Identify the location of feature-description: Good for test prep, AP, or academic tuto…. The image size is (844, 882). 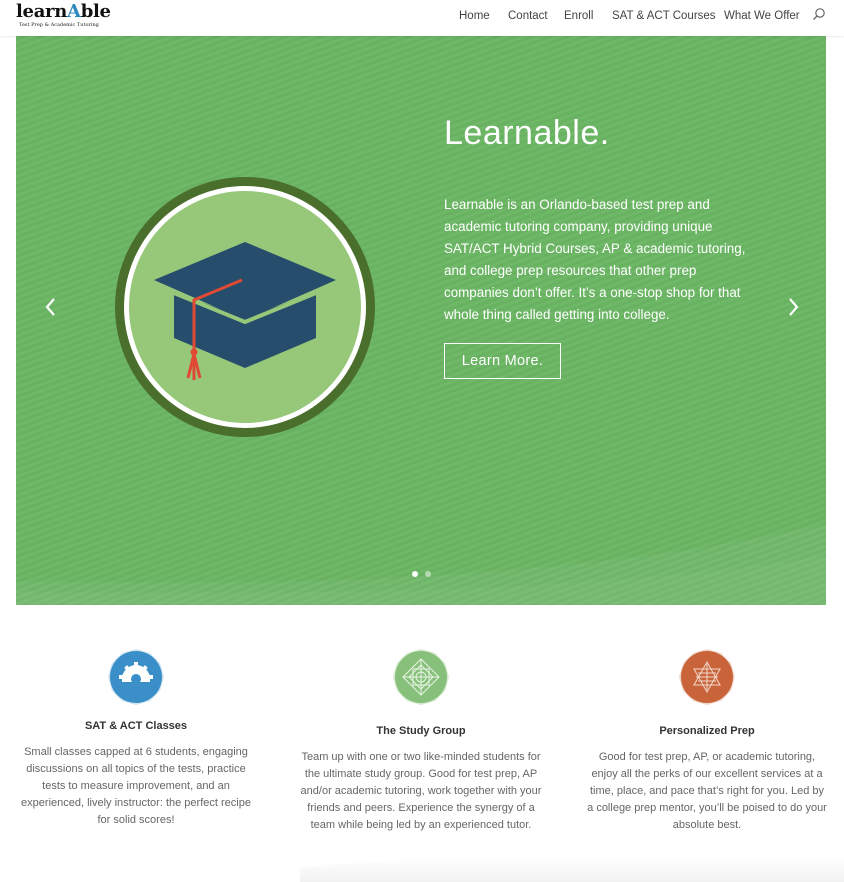
(707, 791).